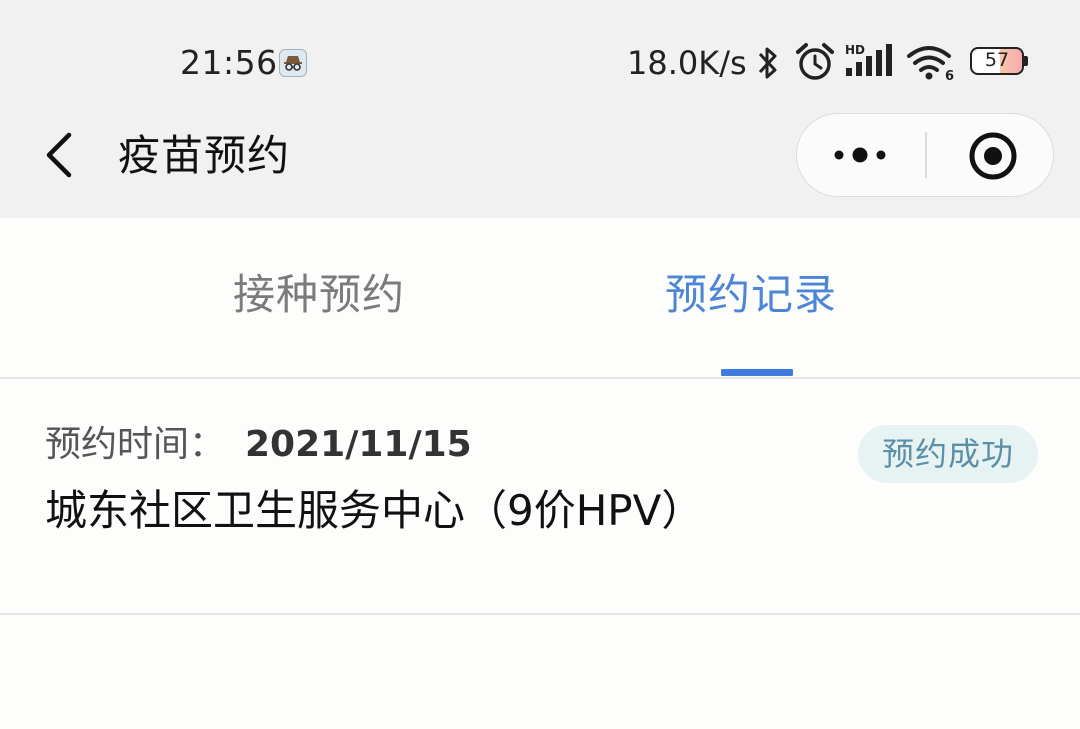  What do you see at coordinates (949, 75) in the screenshot?
I see `svg-text: 6` at bounding box center [949, 75].